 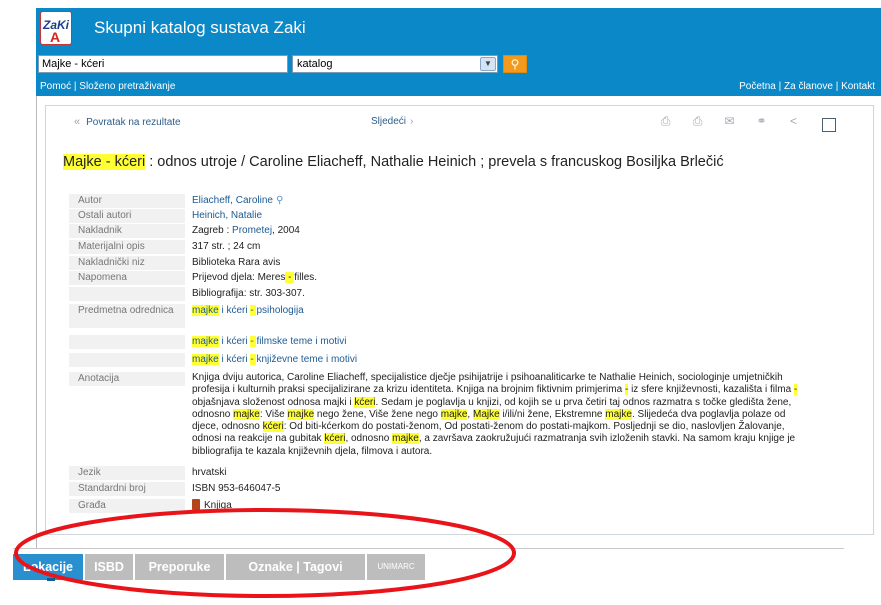 I want to click on tab-isbd: ISBD, so click(x=109, y=567).